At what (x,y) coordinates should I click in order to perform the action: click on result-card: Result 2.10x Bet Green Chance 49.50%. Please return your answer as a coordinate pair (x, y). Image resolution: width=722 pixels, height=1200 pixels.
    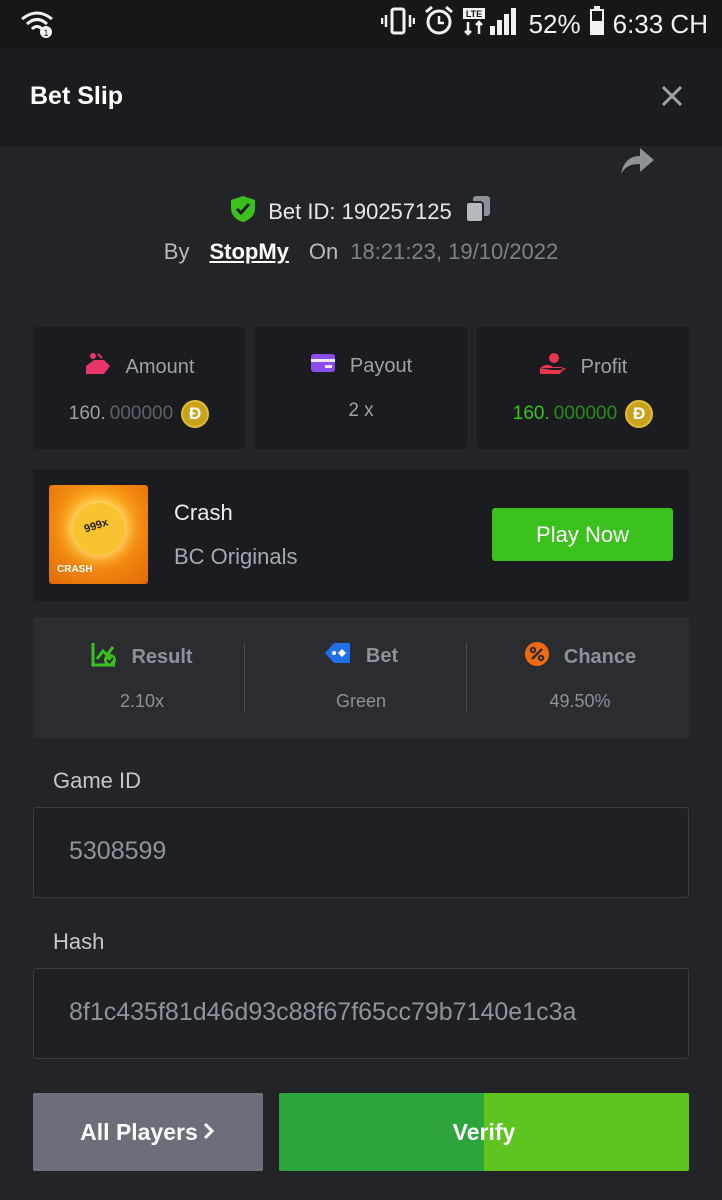
    Looking at the image, I should click on (361, 677).